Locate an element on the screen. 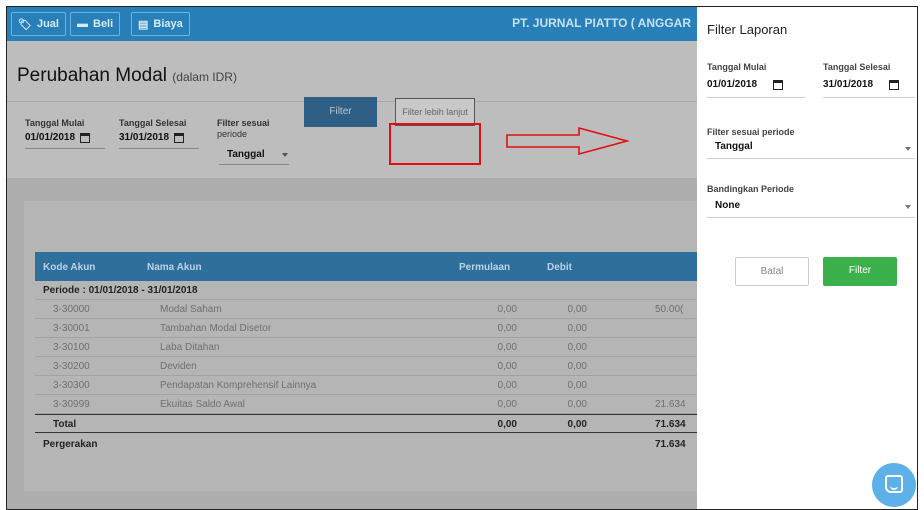 The image size is (924, 510). account-code: 3-30100 is located at coordinates (71, 347).